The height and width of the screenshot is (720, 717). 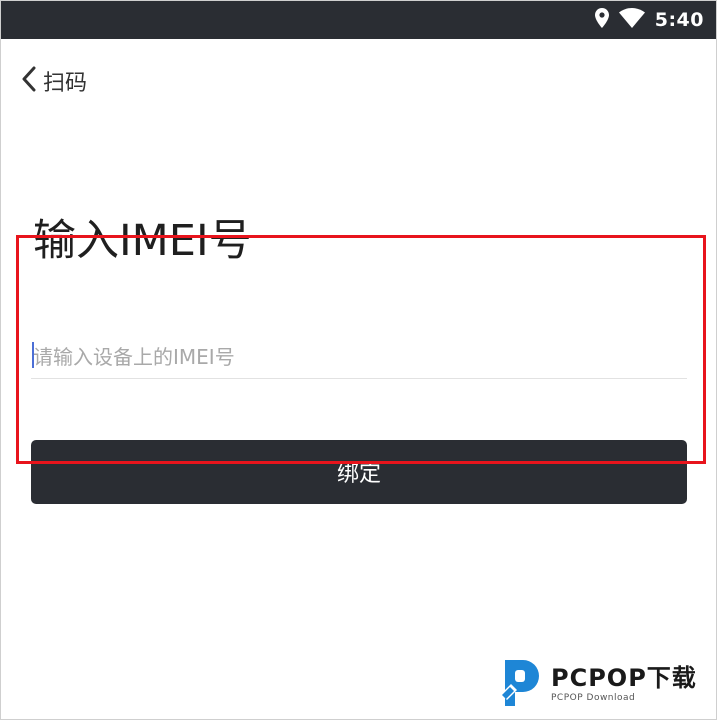 I want to click on bind-button: 绑定, so click(x=359, y=472).